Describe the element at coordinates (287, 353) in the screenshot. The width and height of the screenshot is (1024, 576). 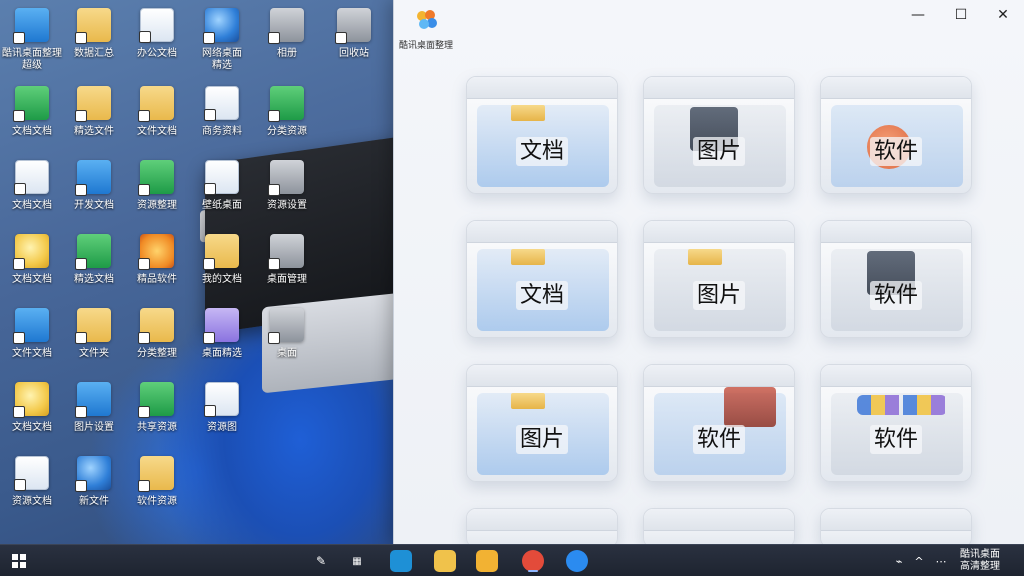
I see `desktop-icon-label: 桌面` at that location.